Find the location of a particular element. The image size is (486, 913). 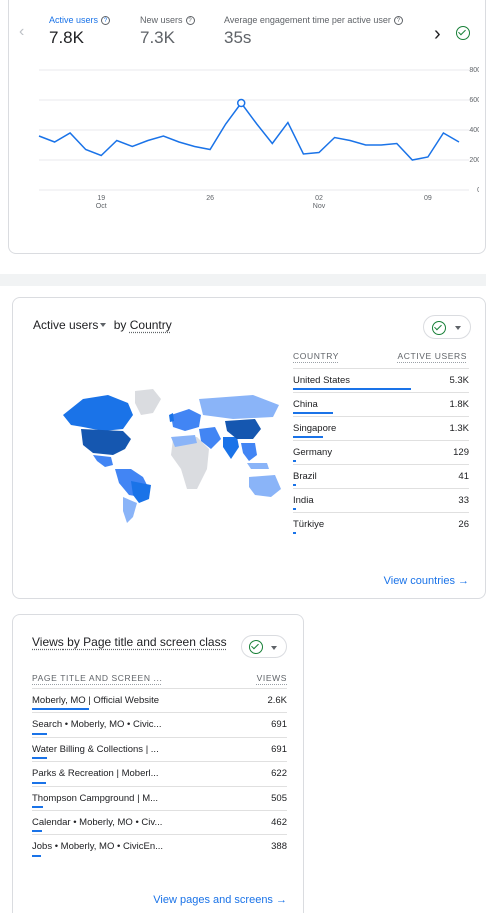

column-header-views: VIEWS is located at coordinates (272, 678).